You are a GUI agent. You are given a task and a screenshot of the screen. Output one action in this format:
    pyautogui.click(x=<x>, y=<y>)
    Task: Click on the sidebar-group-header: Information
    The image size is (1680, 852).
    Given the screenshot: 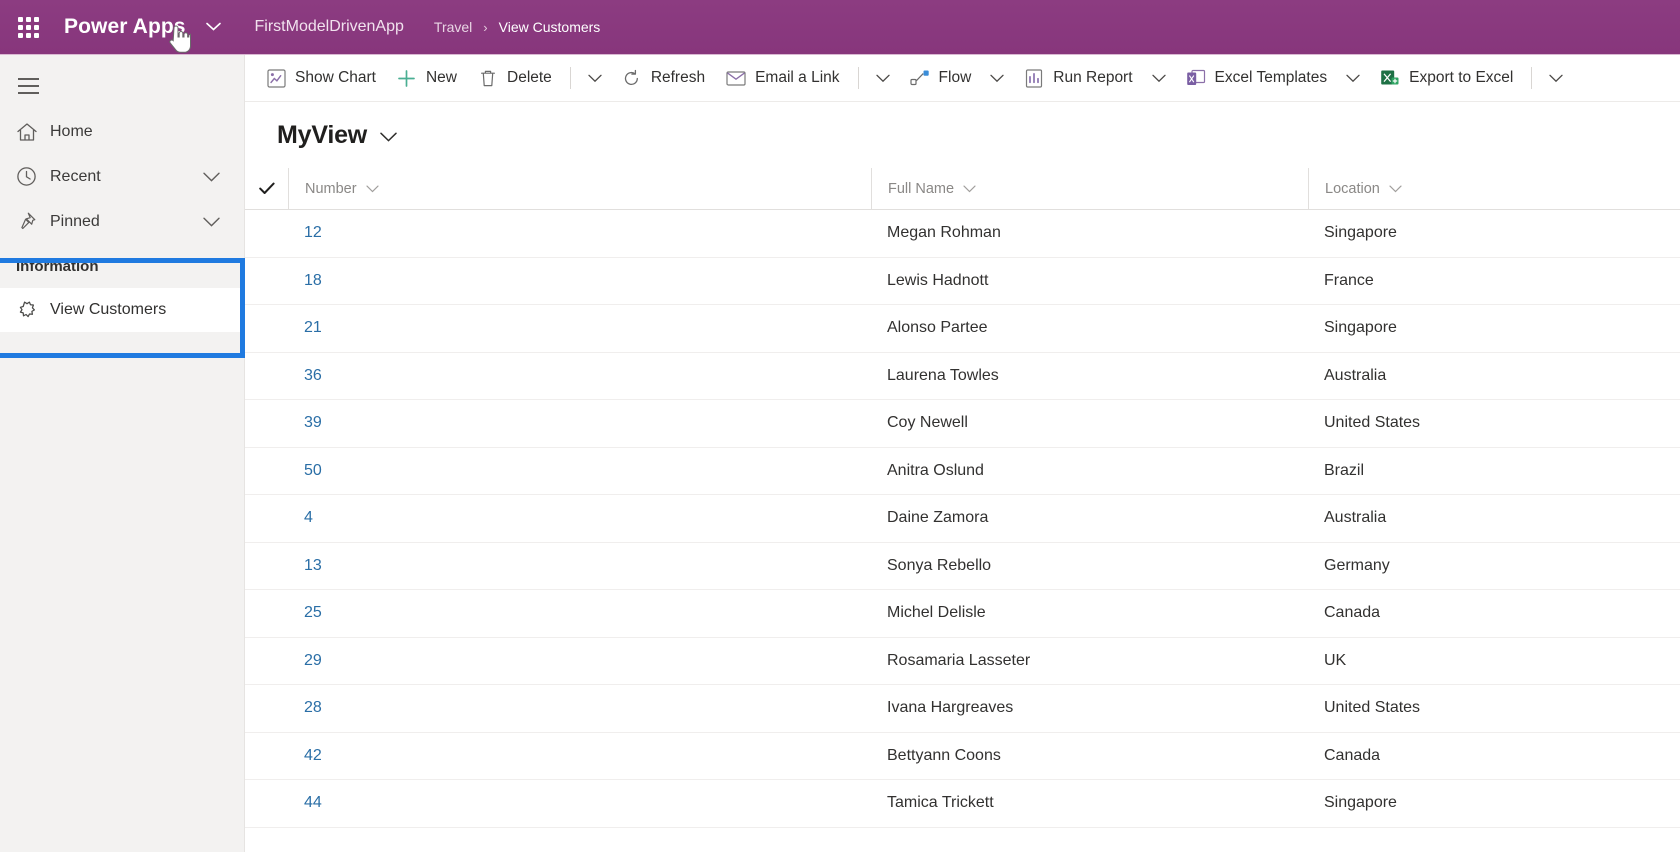 What is the action you would take?
    pyautogui.click(x=122, y=266)
    